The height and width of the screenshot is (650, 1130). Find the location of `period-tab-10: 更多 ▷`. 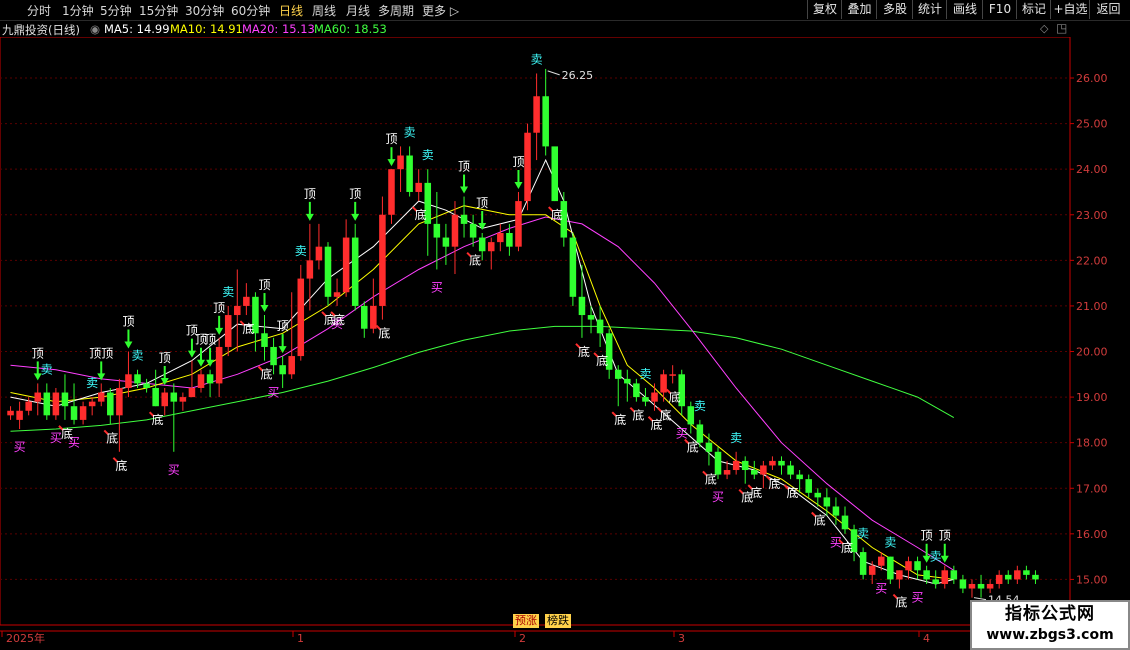

period-tab-10: 更多 ▷ is located at coordinates (440, 10).